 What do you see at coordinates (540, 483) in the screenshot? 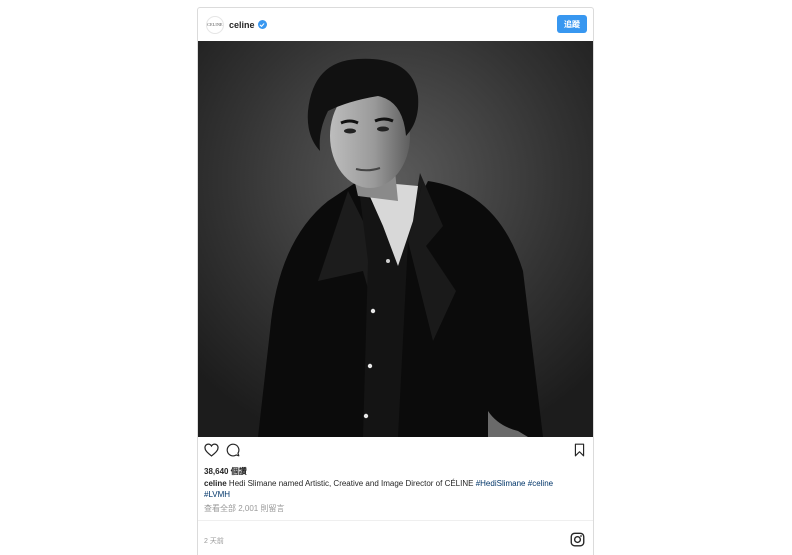
I see `hashtag-celine: #celine` at bounding box center [540, 483].